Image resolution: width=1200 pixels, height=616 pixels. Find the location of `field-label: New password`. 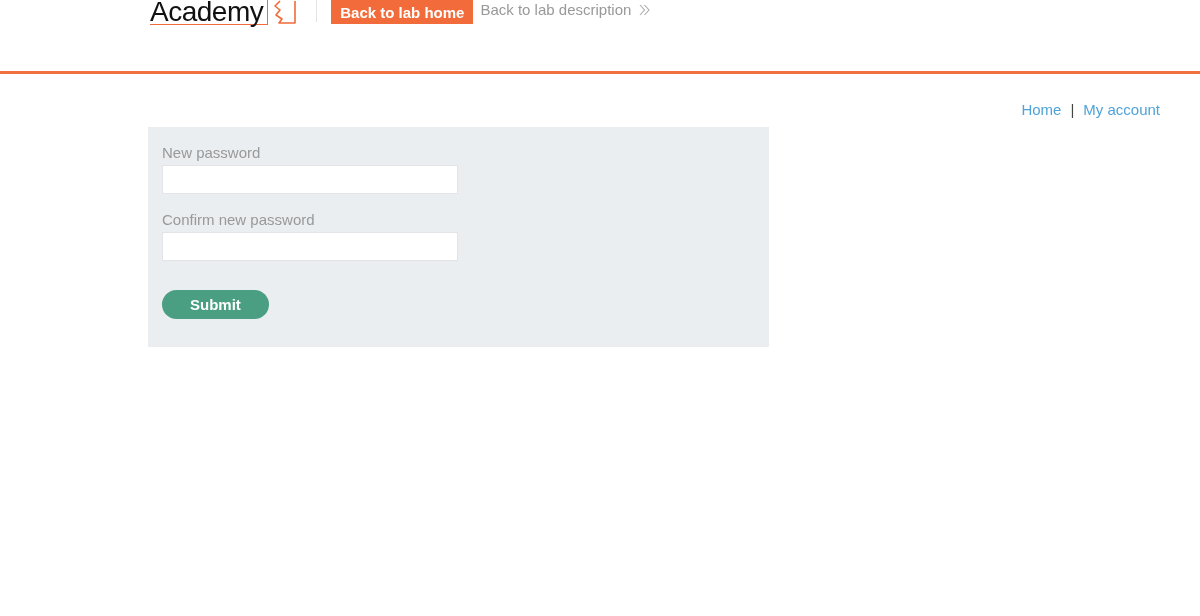

field-label: New password is located at coordinates (211, 153).